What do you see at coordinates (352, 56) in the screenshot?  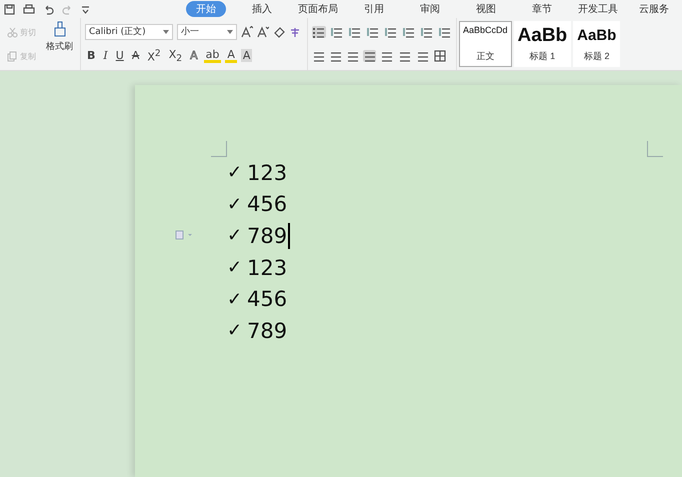 I see `align-right-icon` at bounding box center [352, 56].